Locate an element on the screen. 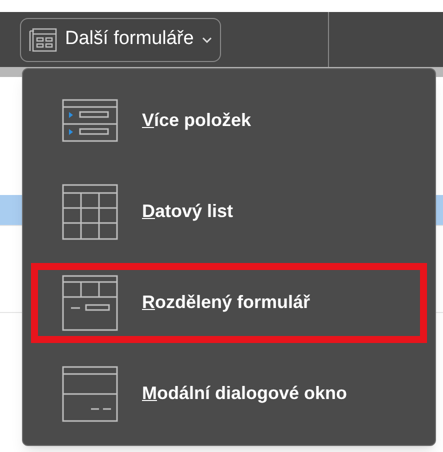  more-forms-button: Další formuláře is located at coordinates (120, 40).